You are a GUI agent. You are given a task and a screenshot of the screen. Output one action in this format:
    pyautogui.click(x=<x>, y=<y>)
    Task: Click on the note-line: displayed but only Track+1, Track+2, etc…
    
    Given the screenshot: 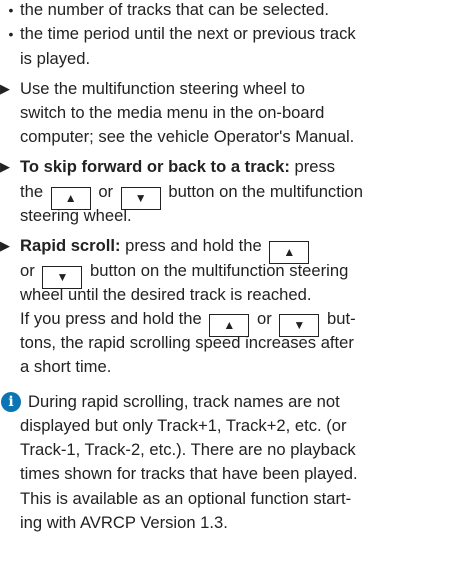 What is the action you would take?
    pyautogui.click(x=183, y=425)
    